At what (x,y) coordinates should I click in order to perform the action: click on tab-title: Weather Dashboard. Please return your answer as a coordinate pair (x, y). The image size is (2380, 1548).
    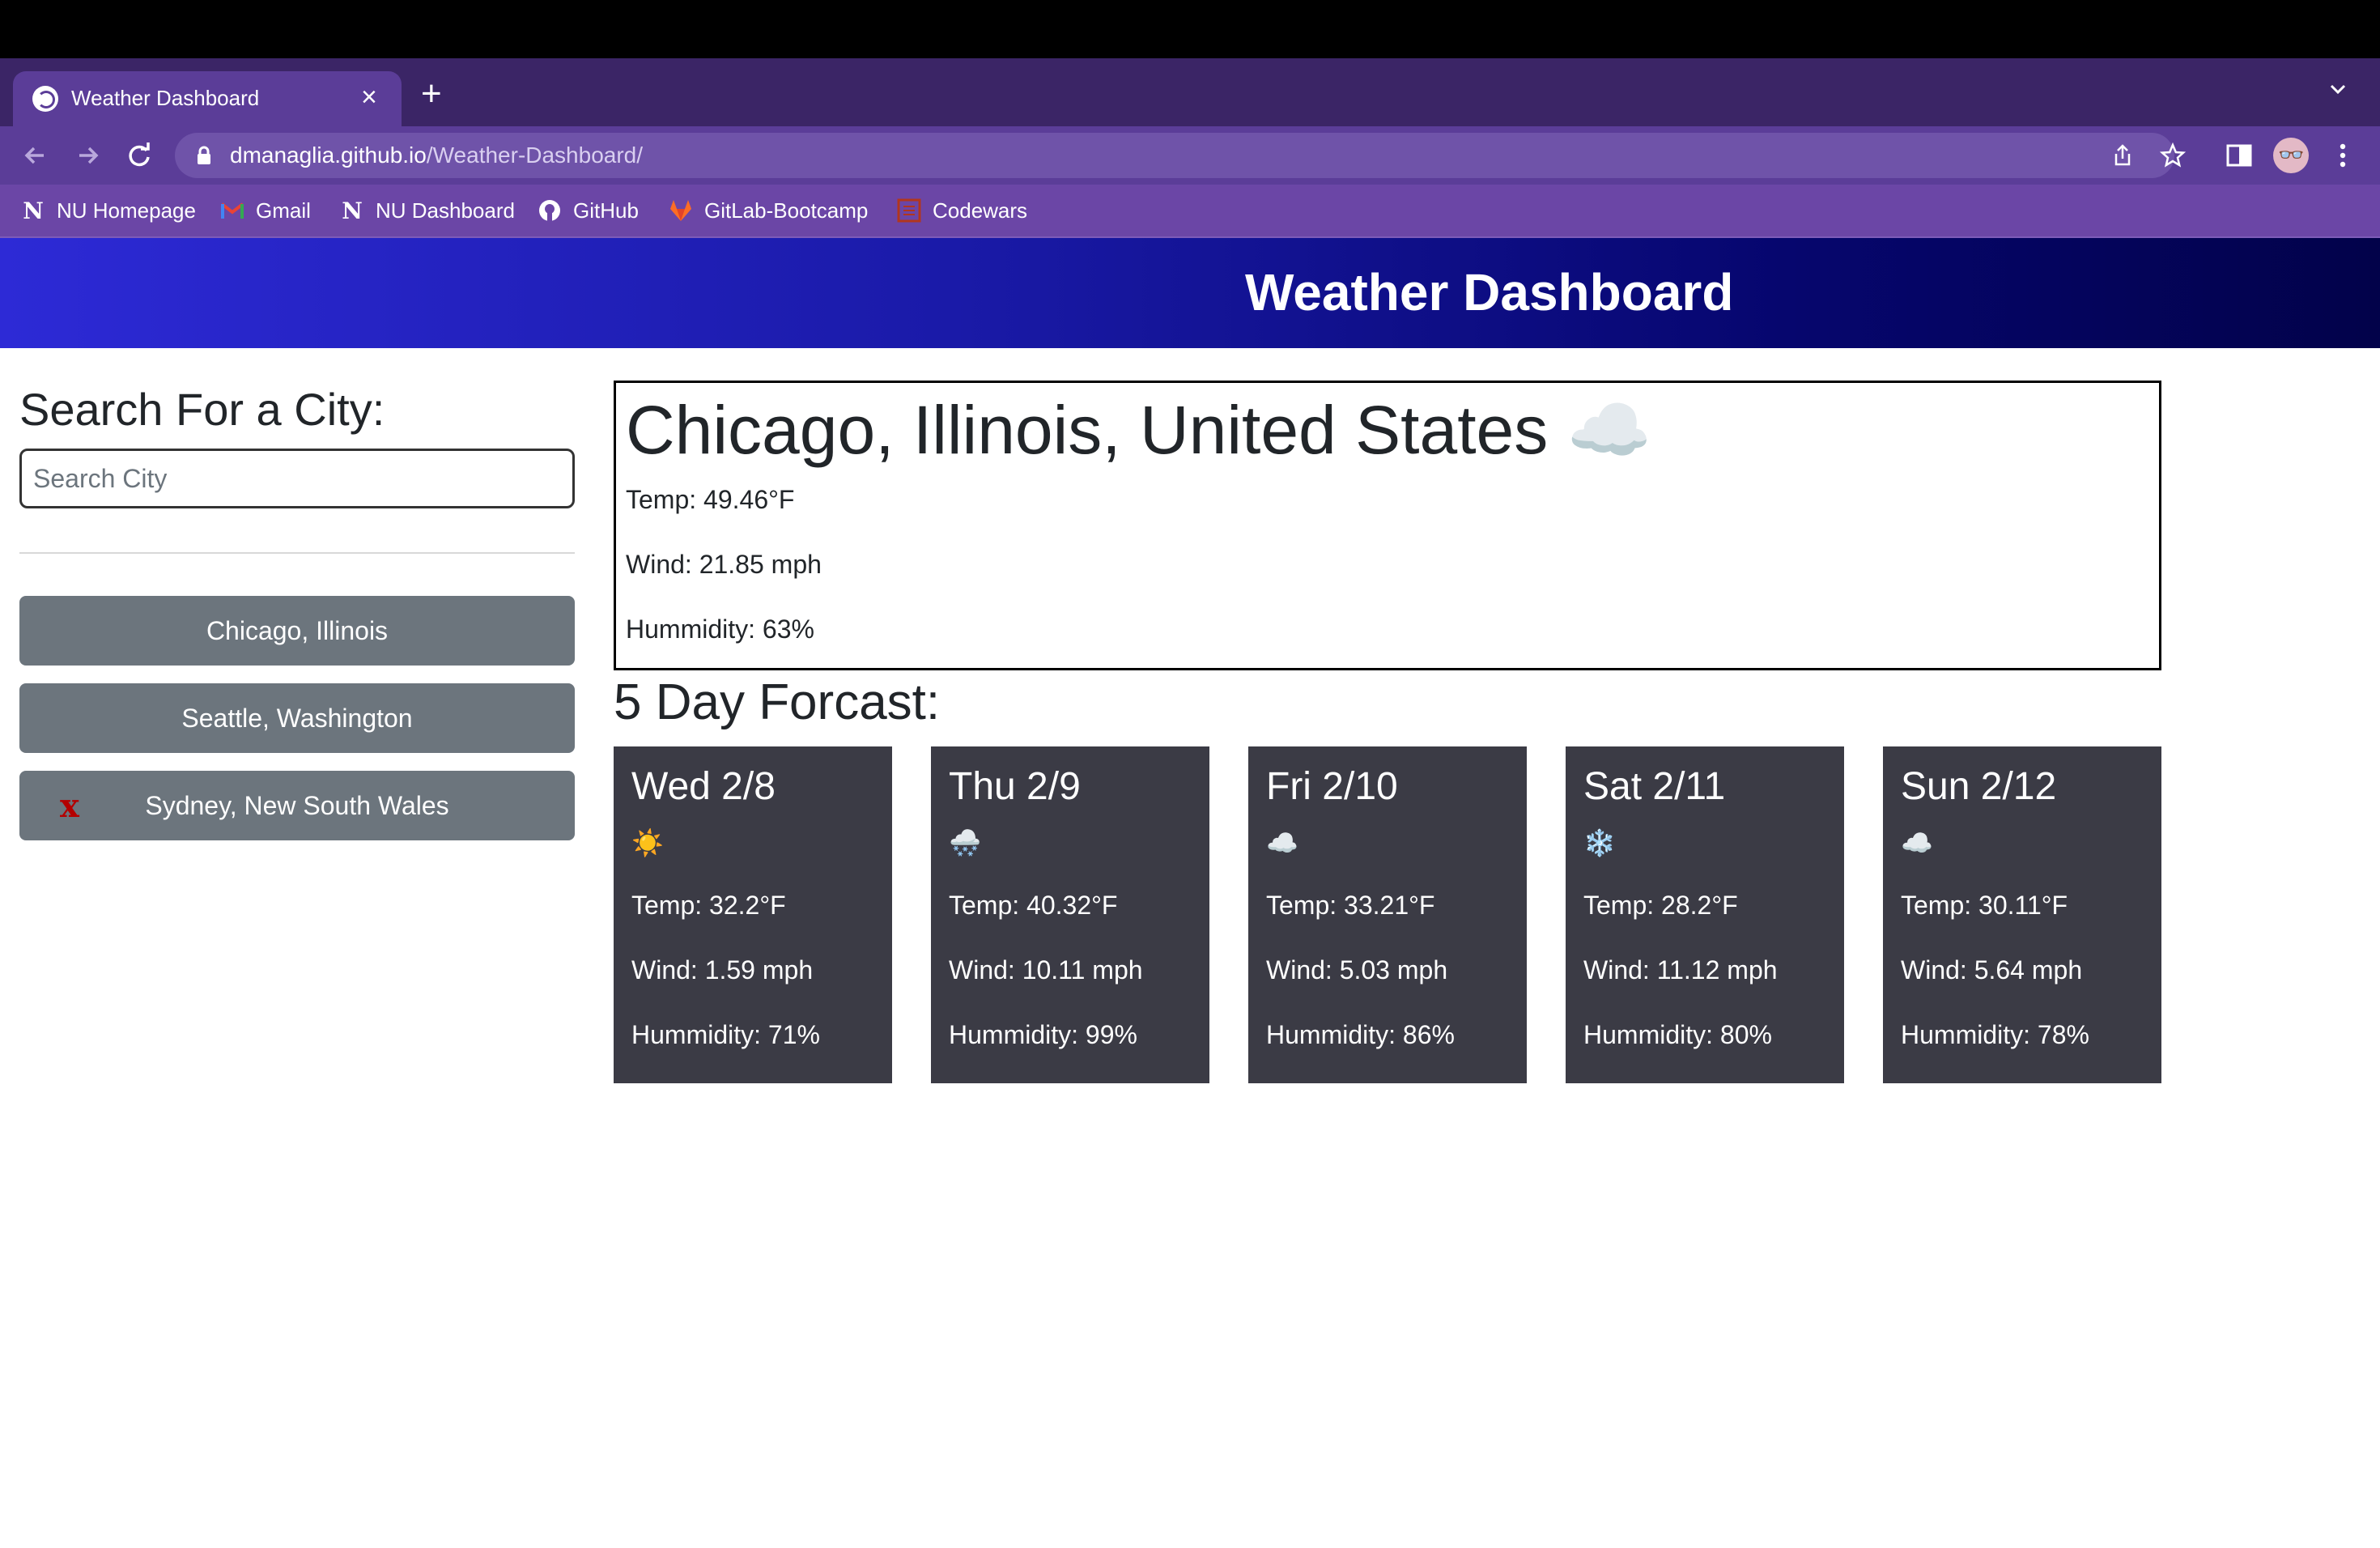
    Looking at the image, I should click on (165, 98).